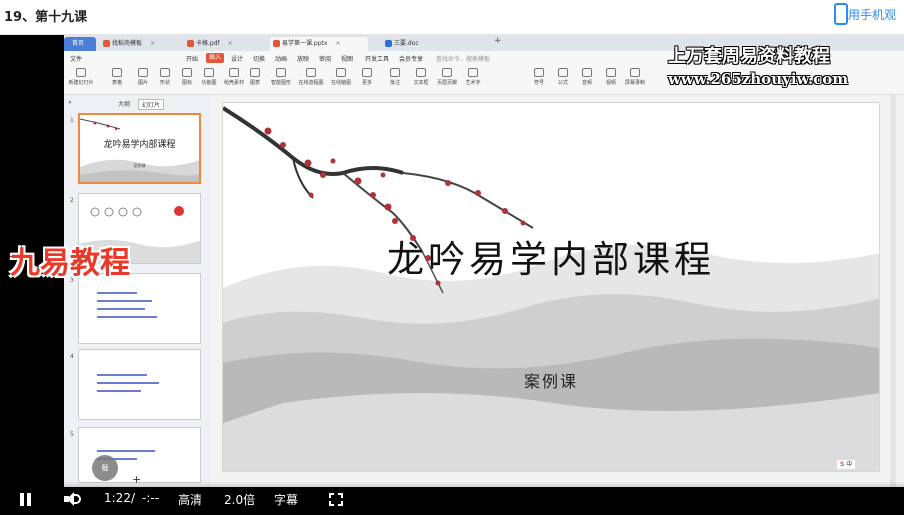  What do you see at coordinates (319, 44) in the screenshot?
I see `tab-pptx: 易学第一课.pptx ×` at bounding box center [319, 44].